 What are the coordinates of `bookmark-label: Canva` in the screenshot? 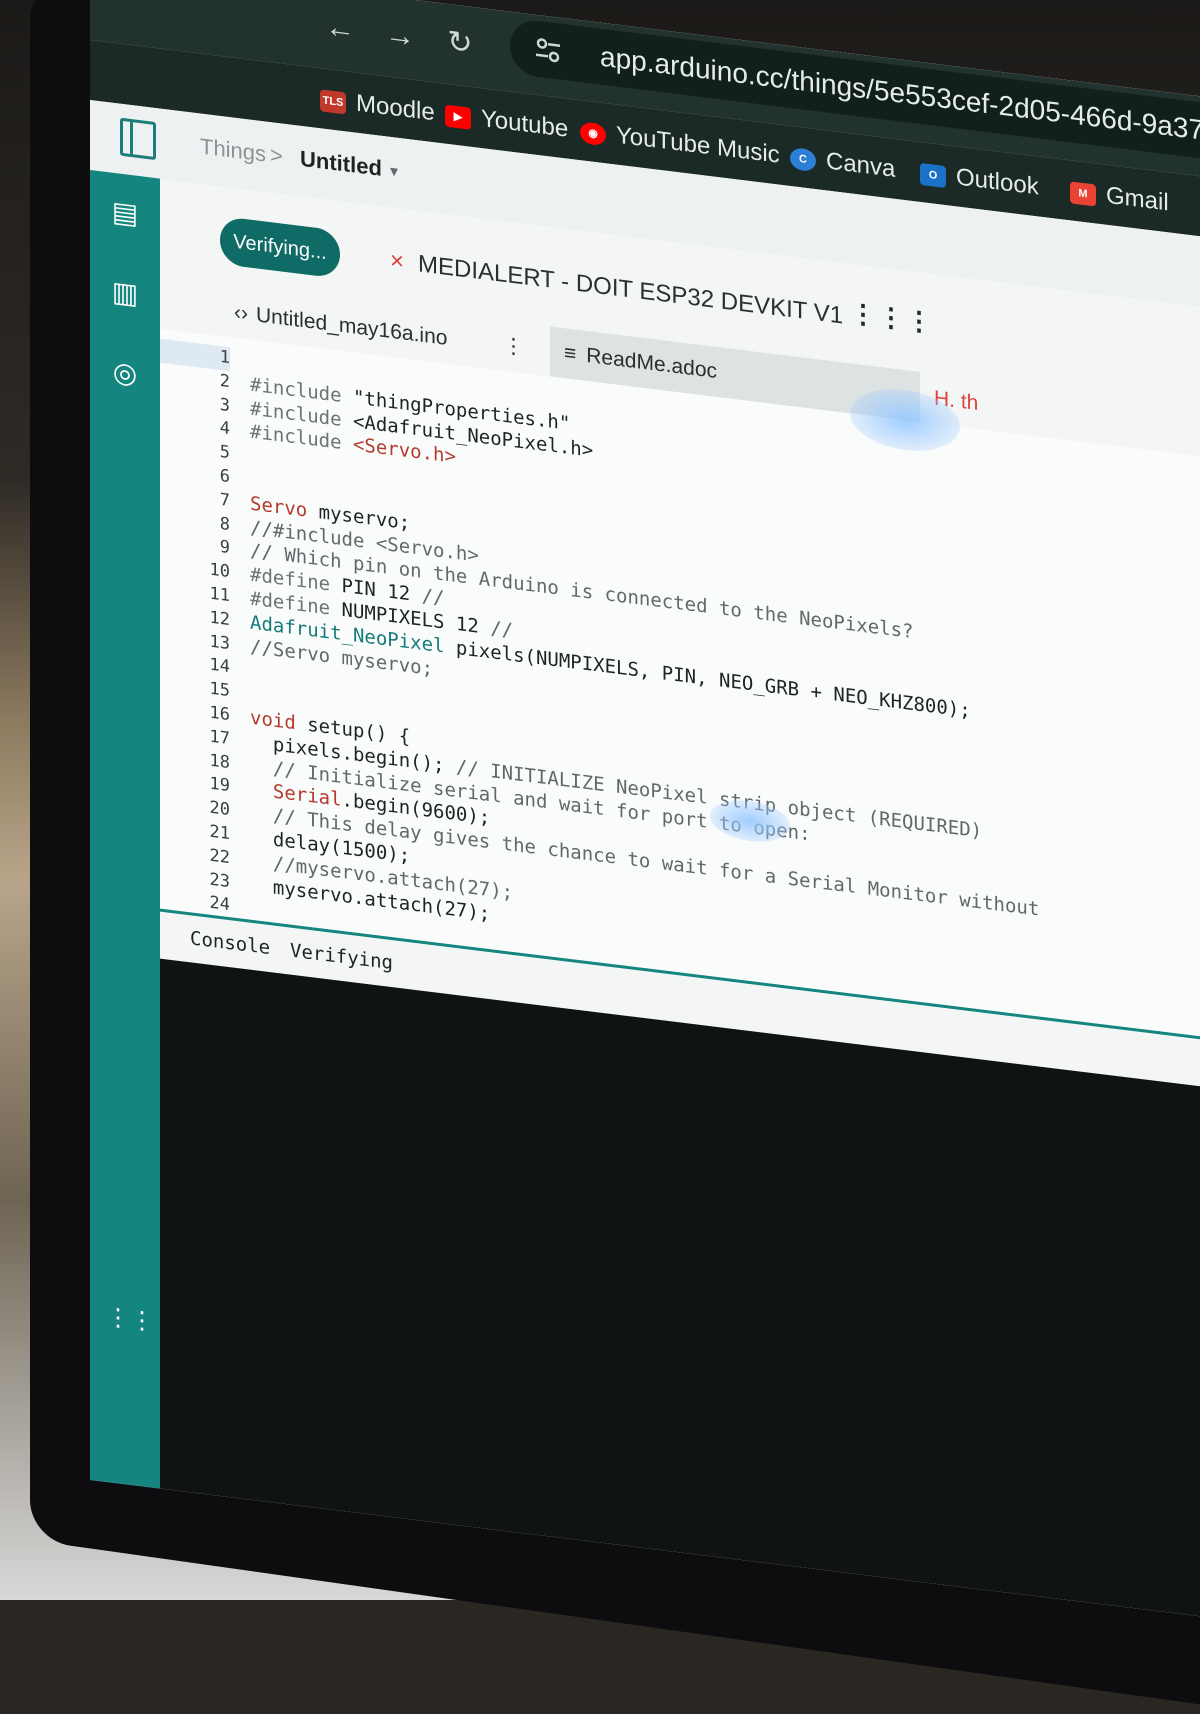 It's located at (861, 165).